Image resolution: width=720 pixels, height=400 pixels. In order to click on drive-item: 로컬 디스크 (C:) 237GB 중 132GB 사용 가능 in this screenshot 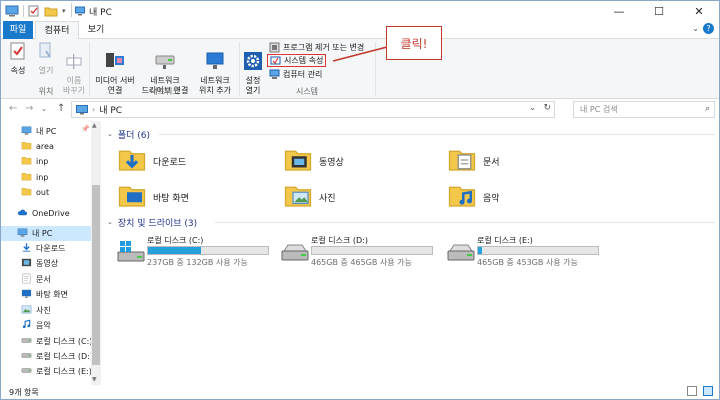, I will do `click(197, 253)`.